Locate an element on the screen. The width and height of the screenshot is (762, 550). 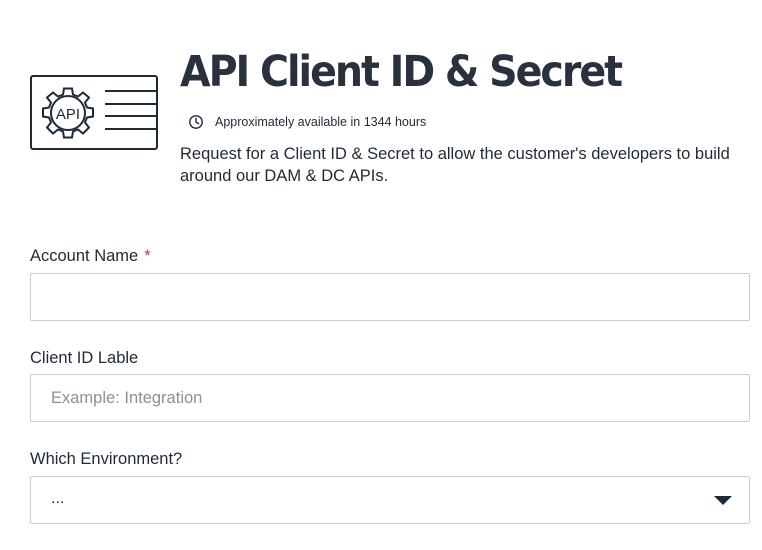
account-name-label: Account Name * is located at coordinates (90, 256).